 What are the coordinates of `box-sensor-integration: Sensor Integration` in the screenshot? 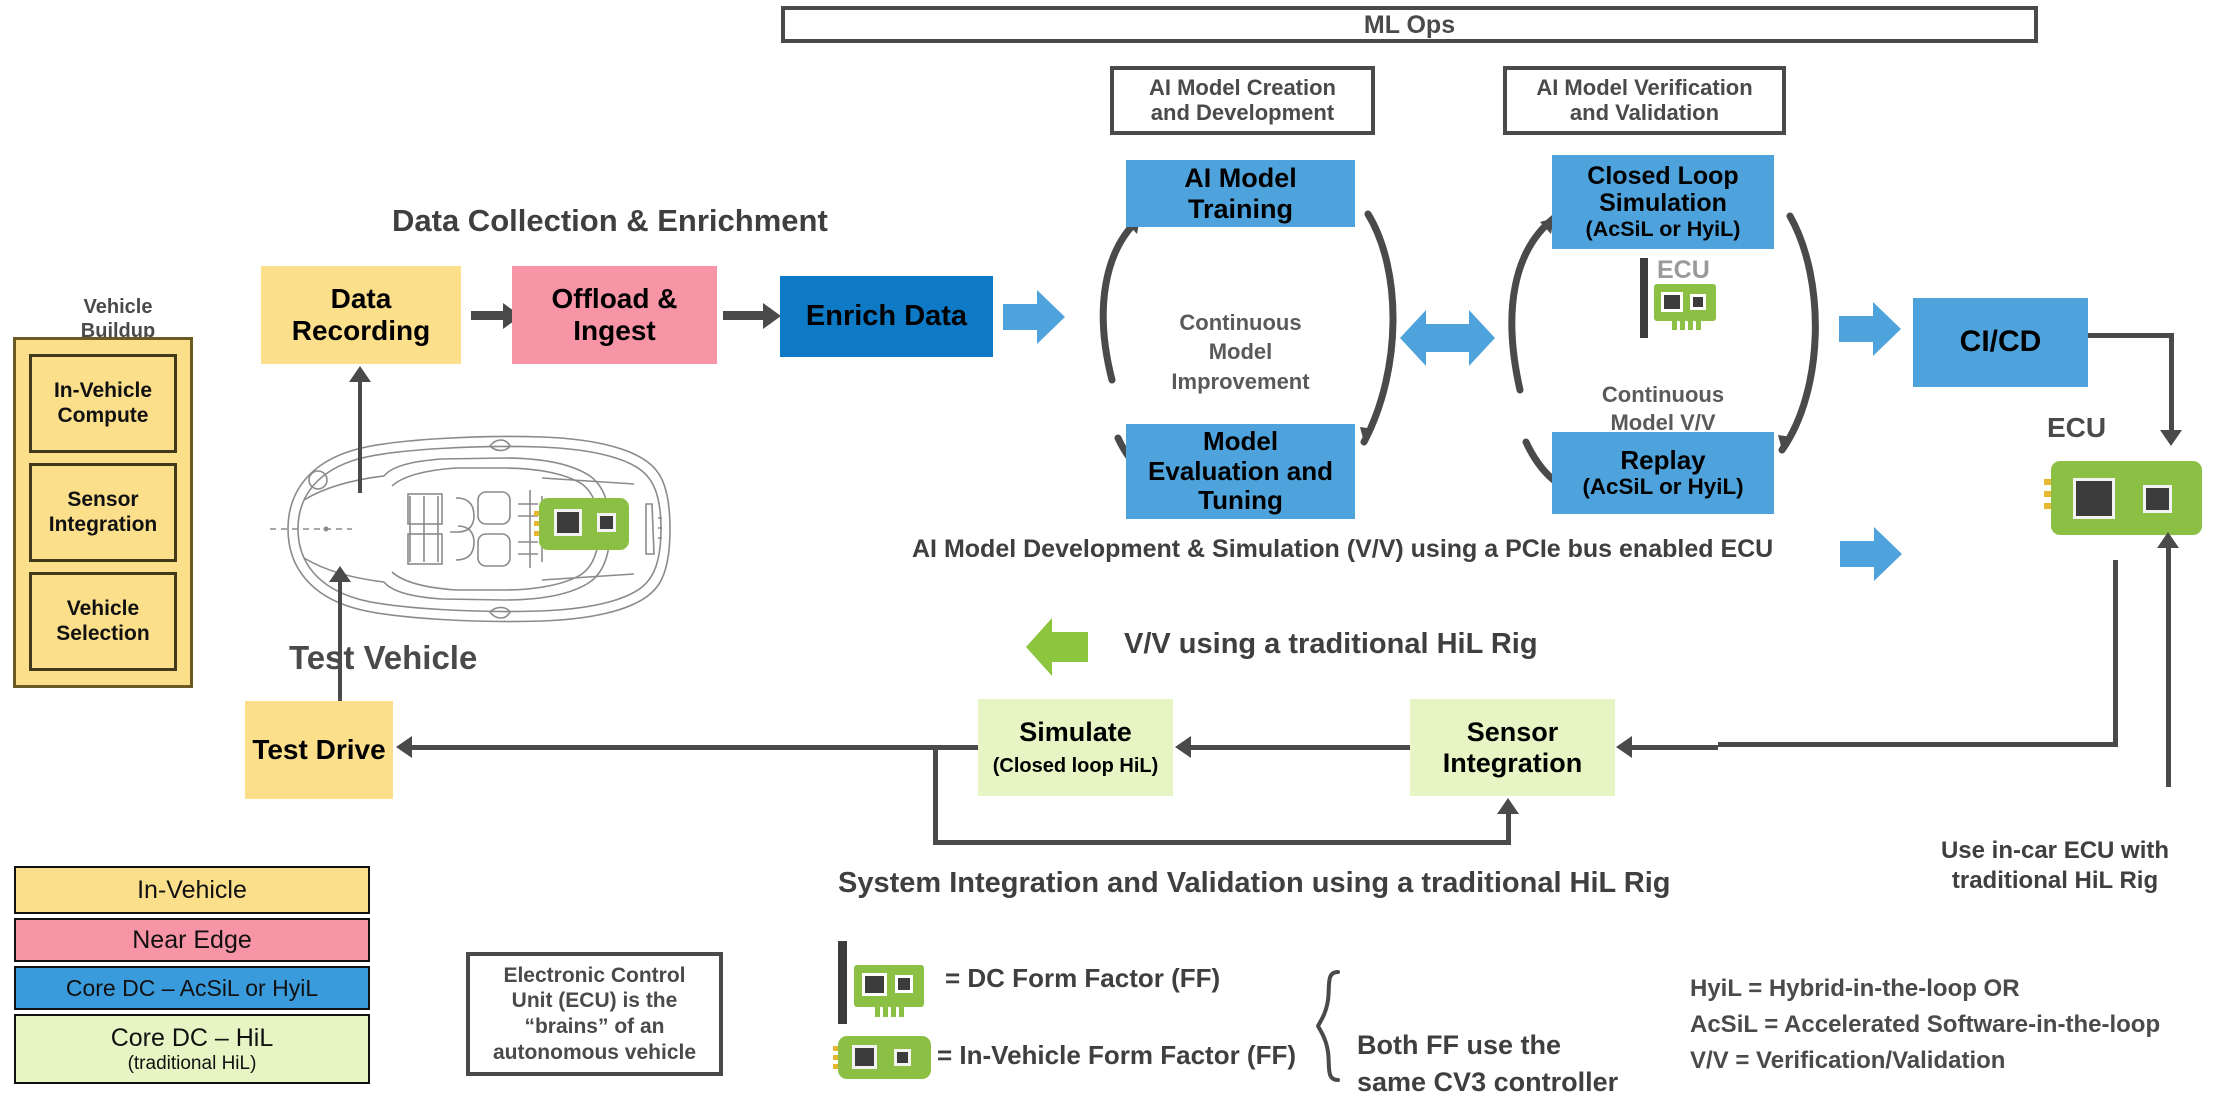 It's located at (1512, 747).